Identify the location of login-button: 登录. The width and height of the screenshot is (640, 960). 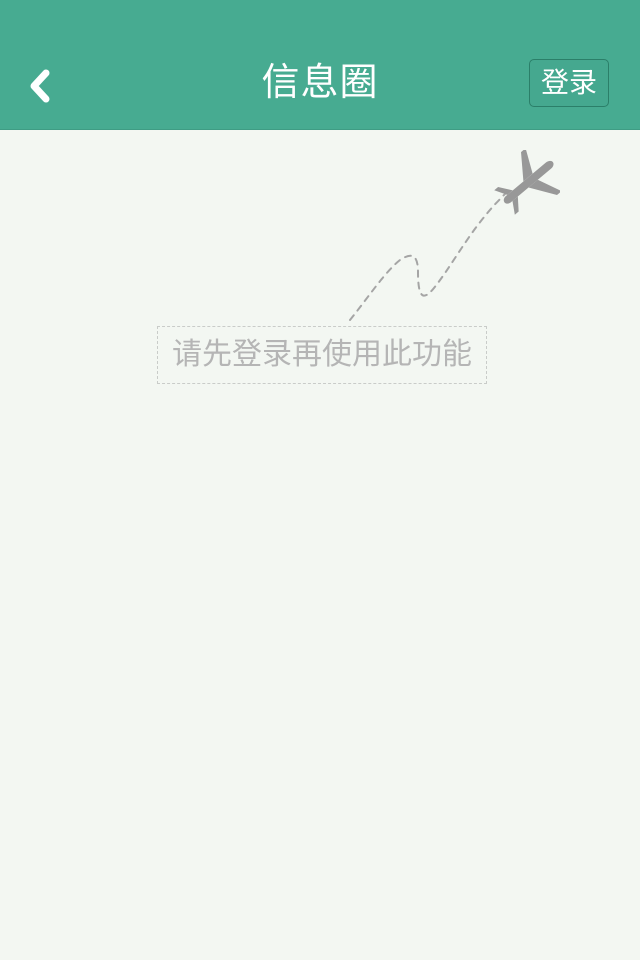
(569, 83).